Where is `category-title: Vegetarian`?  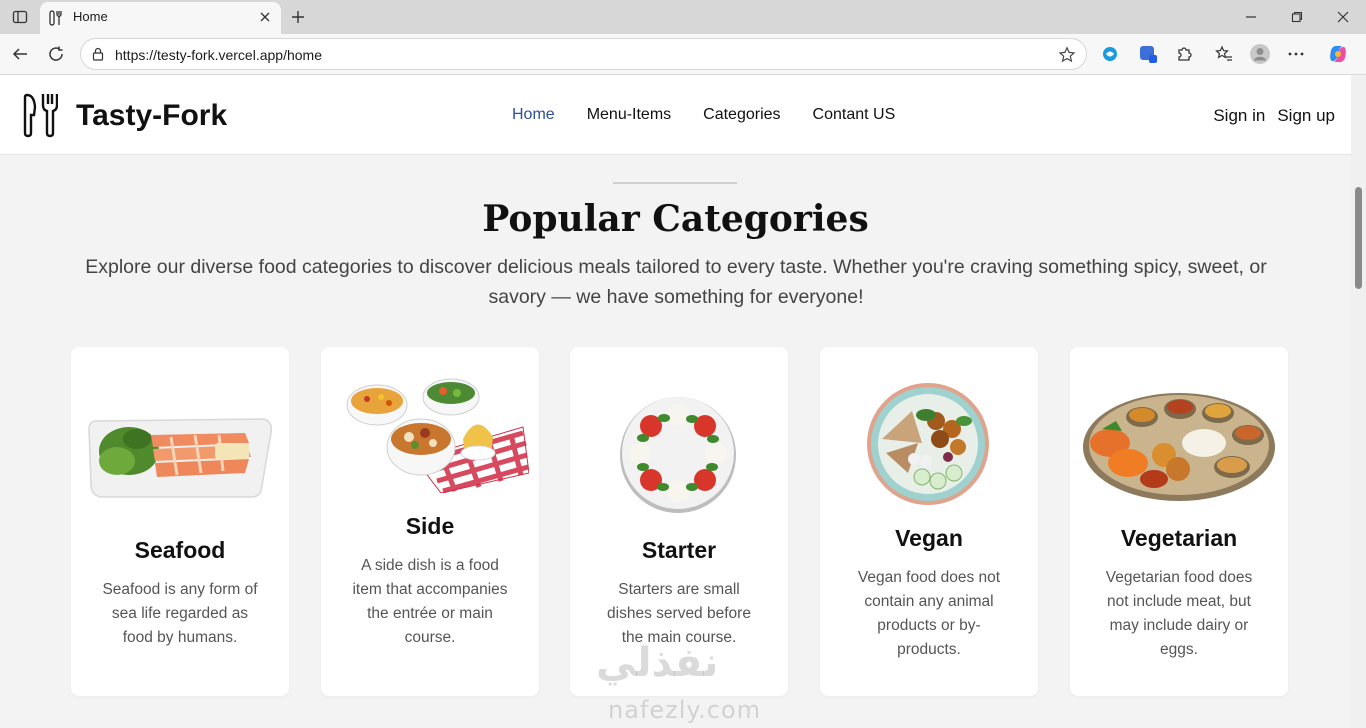
category-title: Vegetarian is located at coordinates (1179, 538).